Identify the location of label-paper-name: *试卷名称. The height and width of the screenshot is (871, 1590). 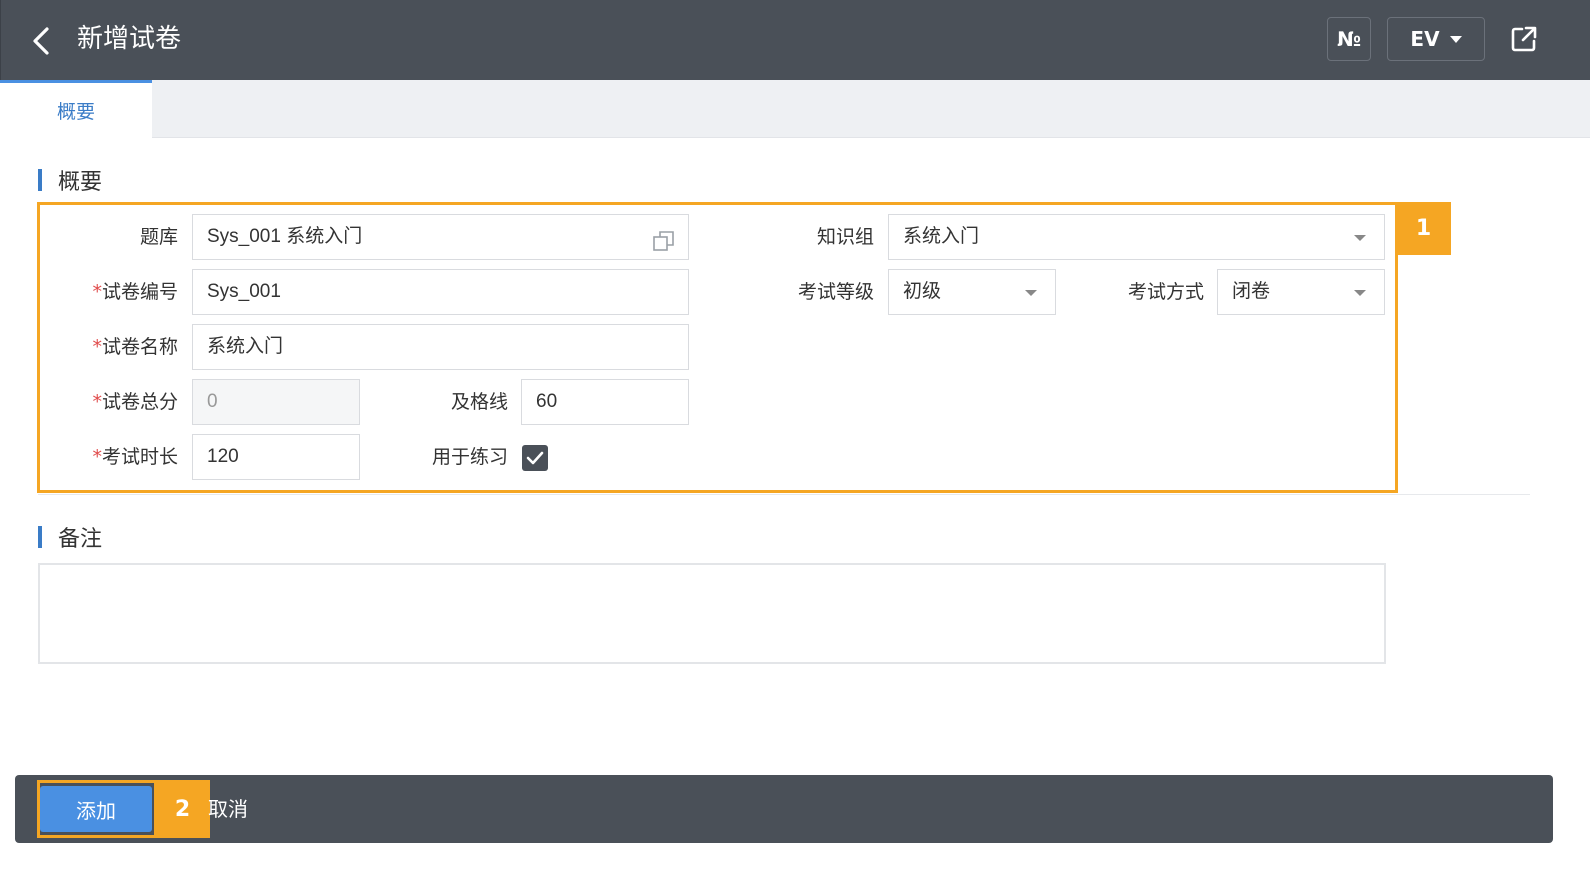
(119, 347).